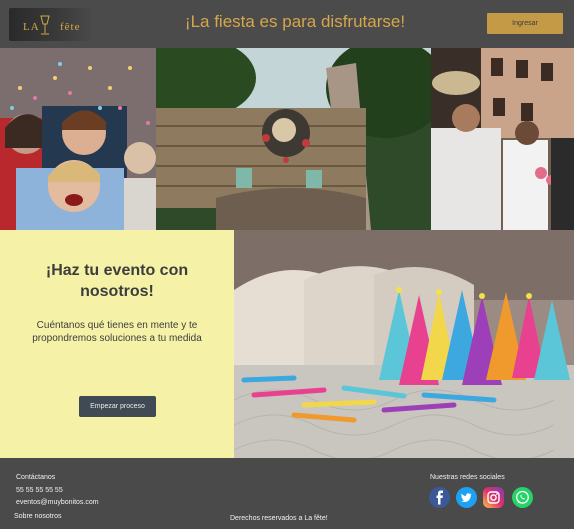 Image resolution: width=574 pixels, height=529 pixels. What do you see at coordinates (295, 21) in the screenshot?
I see `page-title: ¡La fiesta es para disfrutarse!` at bounding box center [295, 21].